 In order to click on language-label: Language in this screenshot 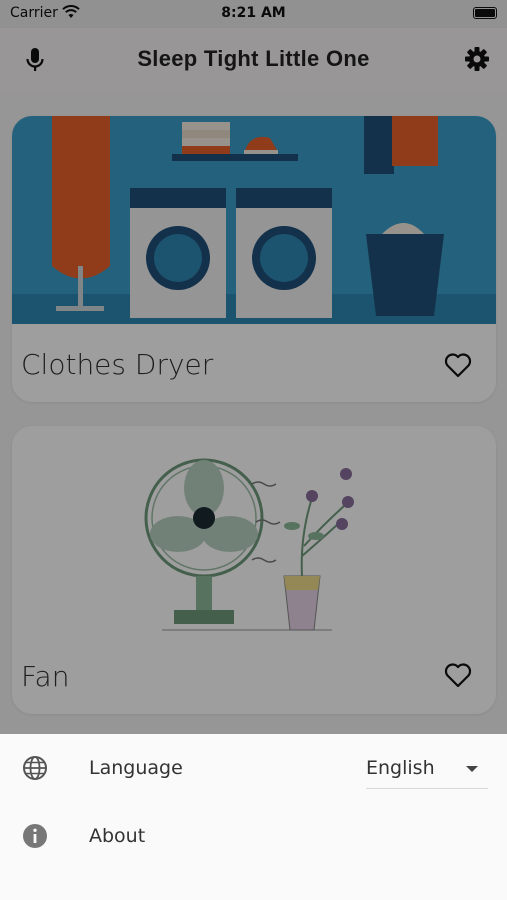, I will do `click(136, 768)`.